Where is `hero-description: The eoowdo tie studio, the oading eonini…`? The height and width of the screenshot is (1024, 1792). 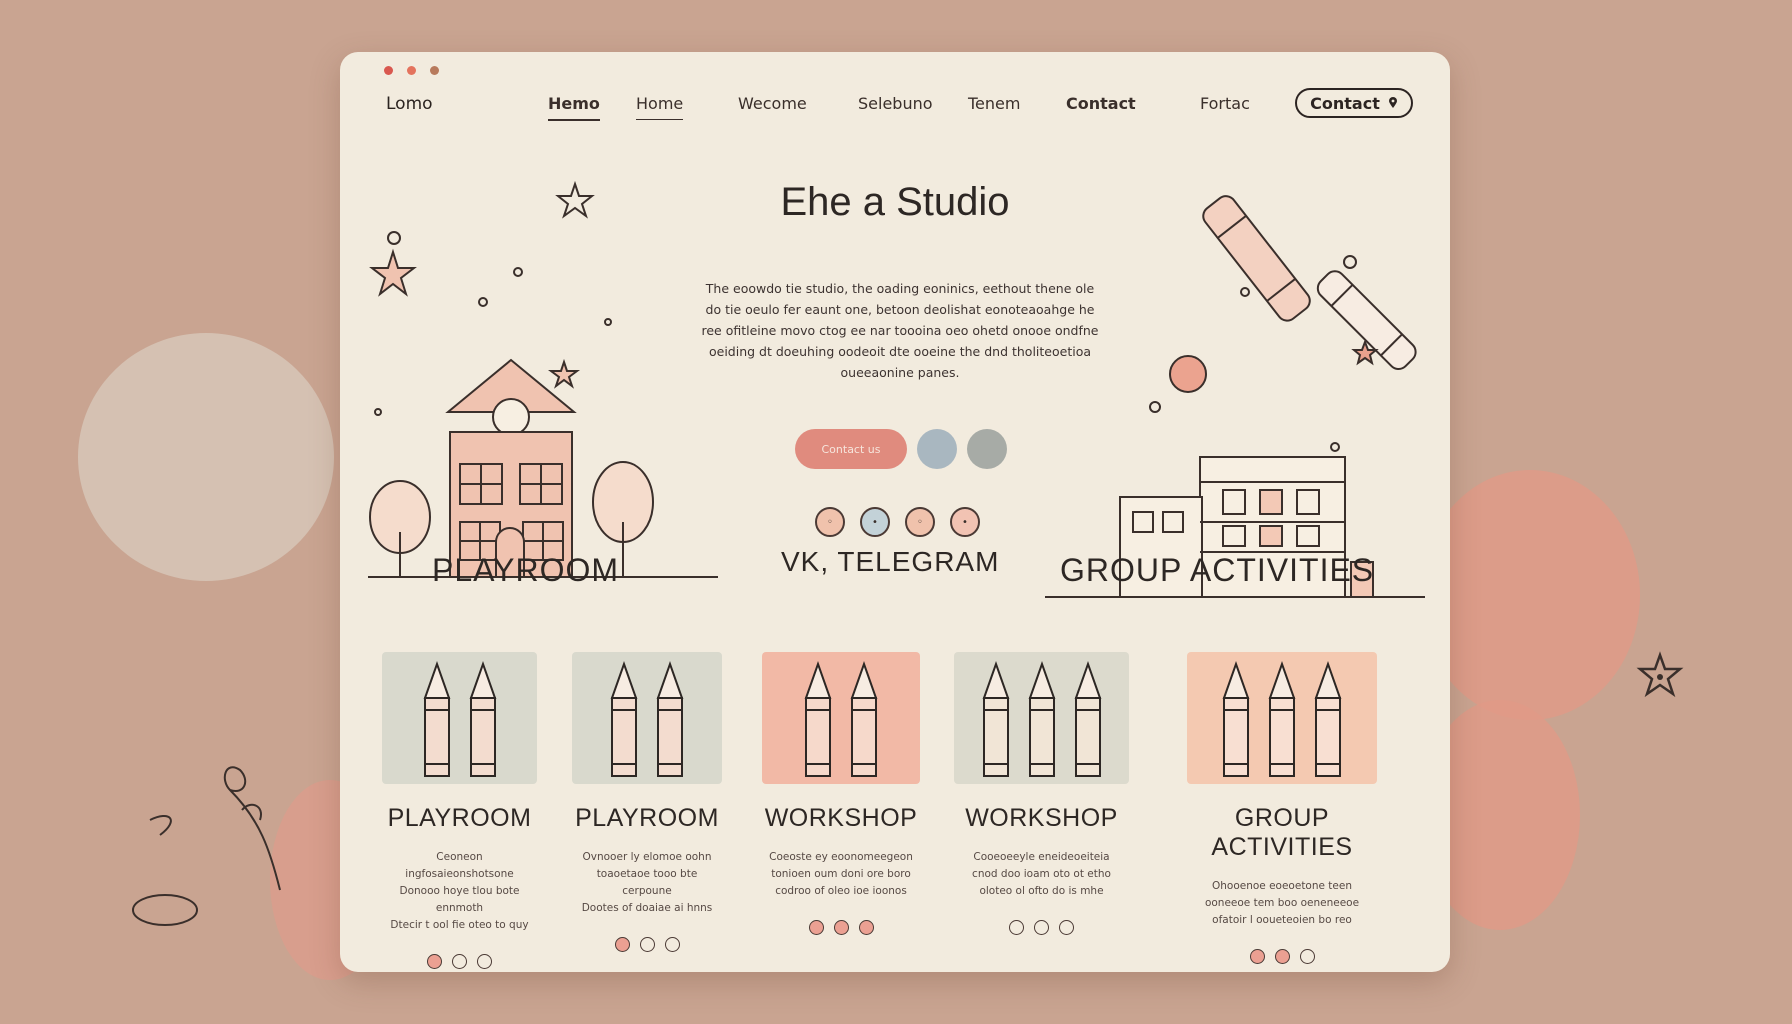
hero-description: The eoowdo tie studio, the oading eonini… is located at coordinates (900, 330).